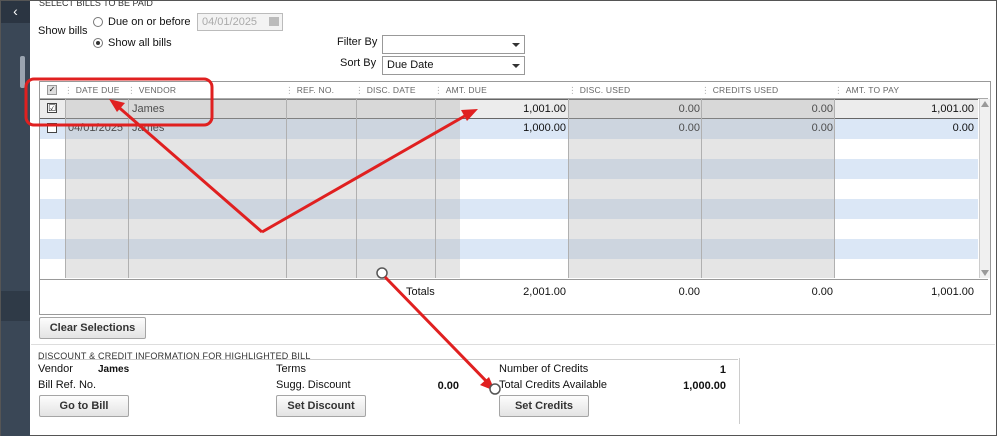 Image resolution: width=999 pixels, height=438 pixels. Describe the element at coordinates (822, 292) in the screenshot. I see `total-credits-used: 0.00` at that location.